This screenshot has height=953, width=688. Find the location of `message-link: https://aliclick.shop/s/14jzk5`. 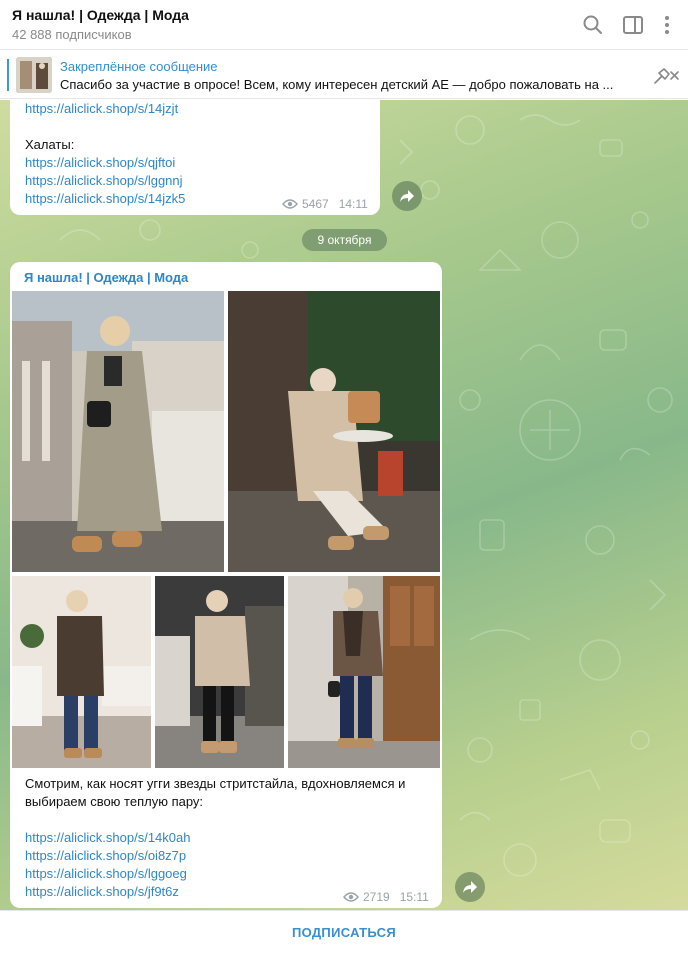

message-link: https://aliclick.shop/s/14jzk5 is located at coordinates (105, 199).